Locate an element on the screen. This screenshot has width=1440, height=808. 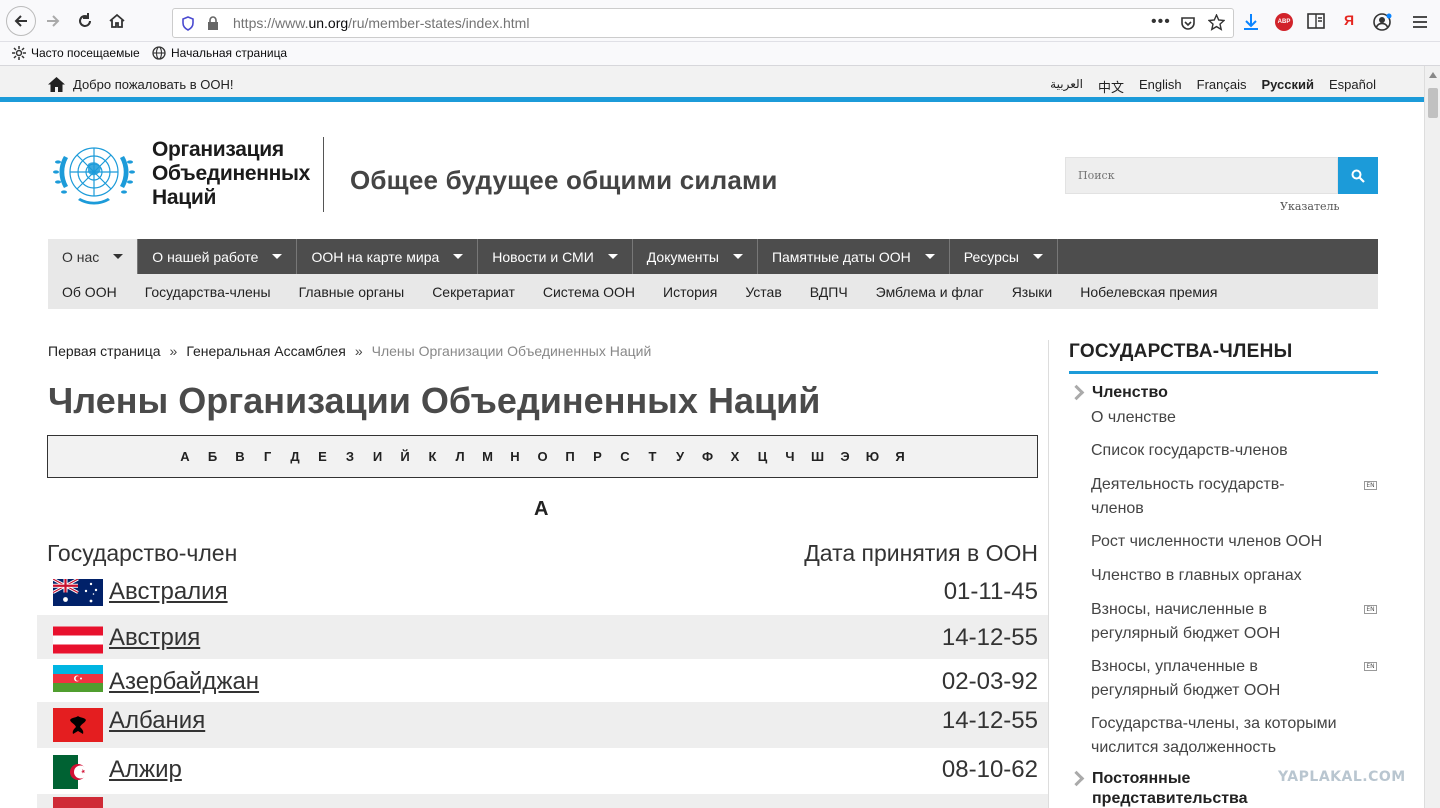
bookmark-start-page: Начальная страница is located at coordinates (219, 53).